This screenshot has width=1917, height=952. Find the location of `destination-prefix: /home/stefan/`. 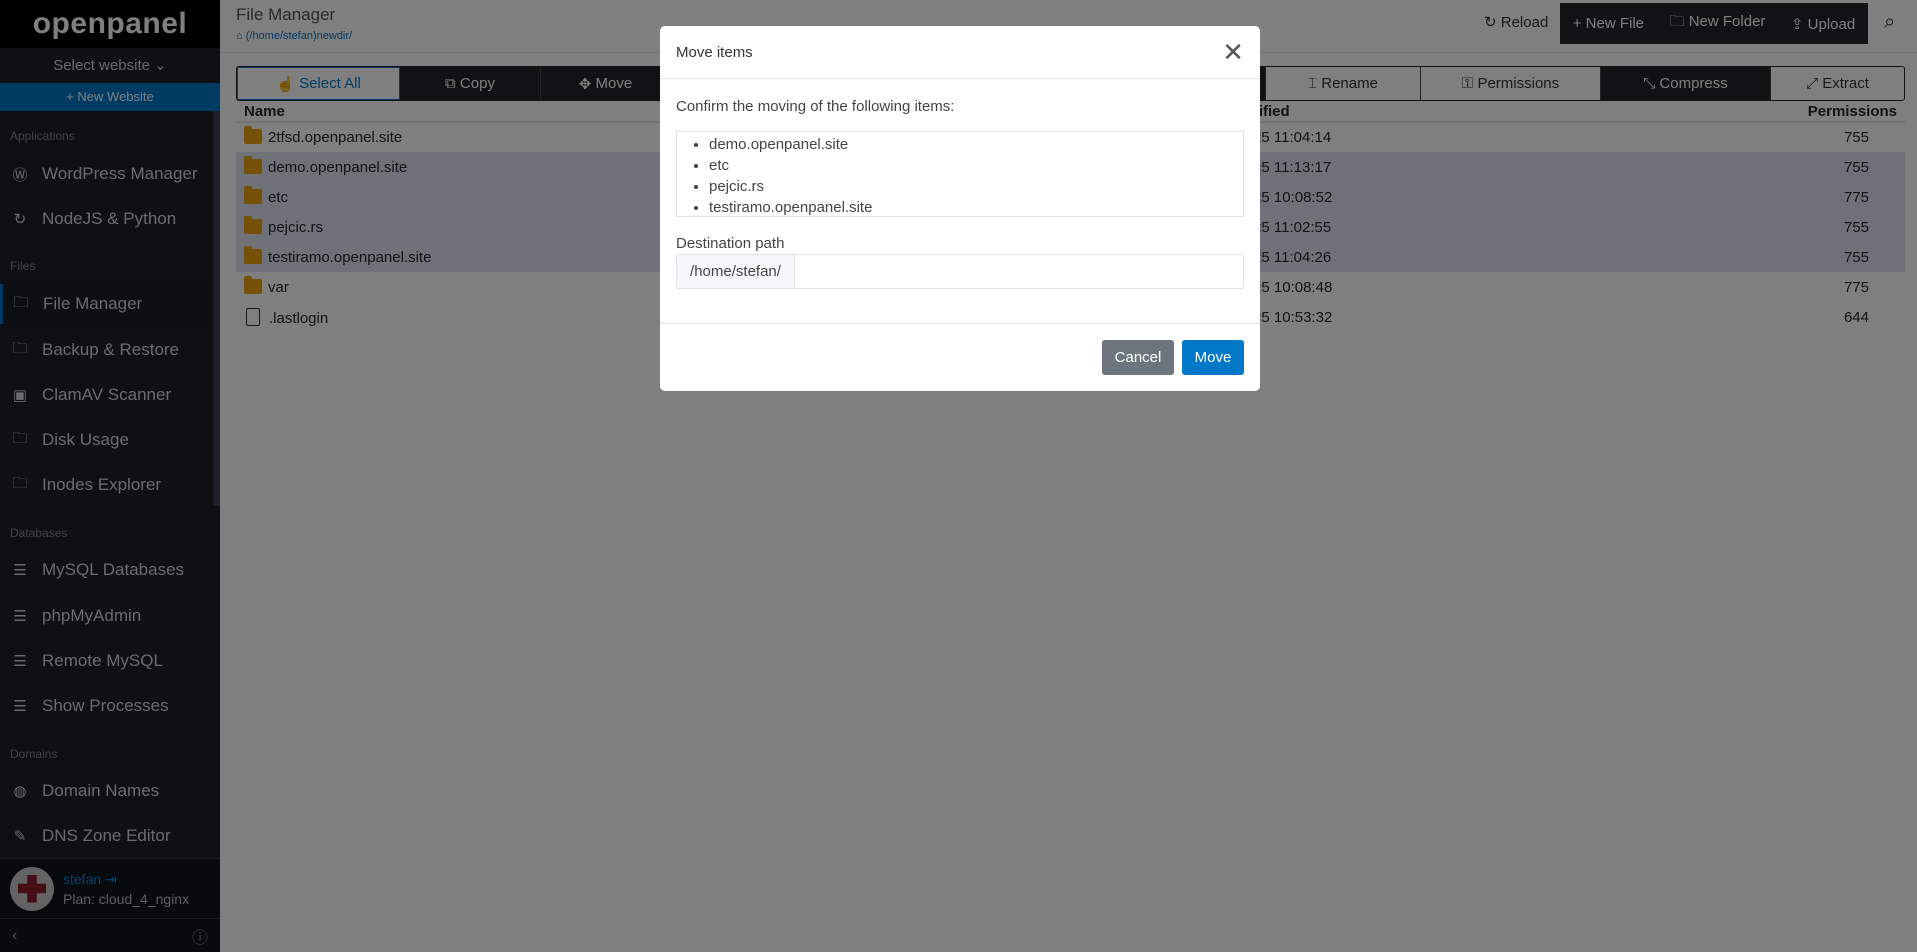

destination-prefix: /home/stefan/ is located at coordinates (736, 271).